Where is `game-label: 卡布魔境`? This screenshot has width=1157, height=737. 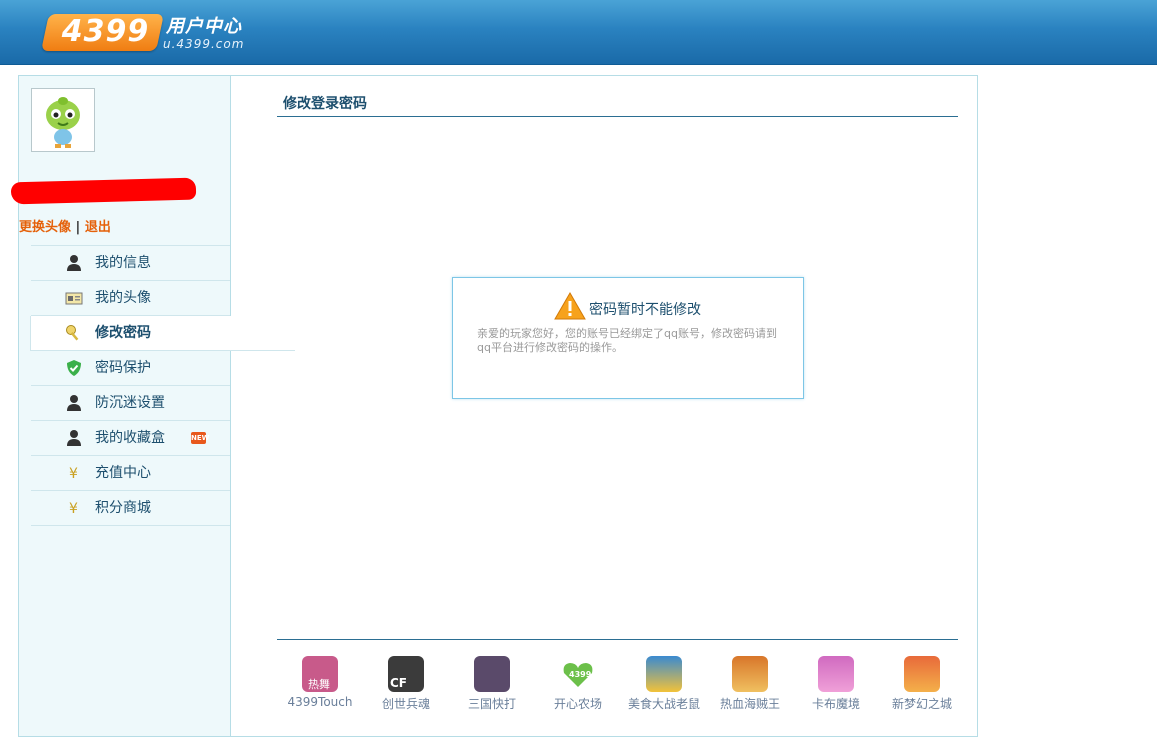
game-label: 卡布魔境 is located at coordinates (836, 703).